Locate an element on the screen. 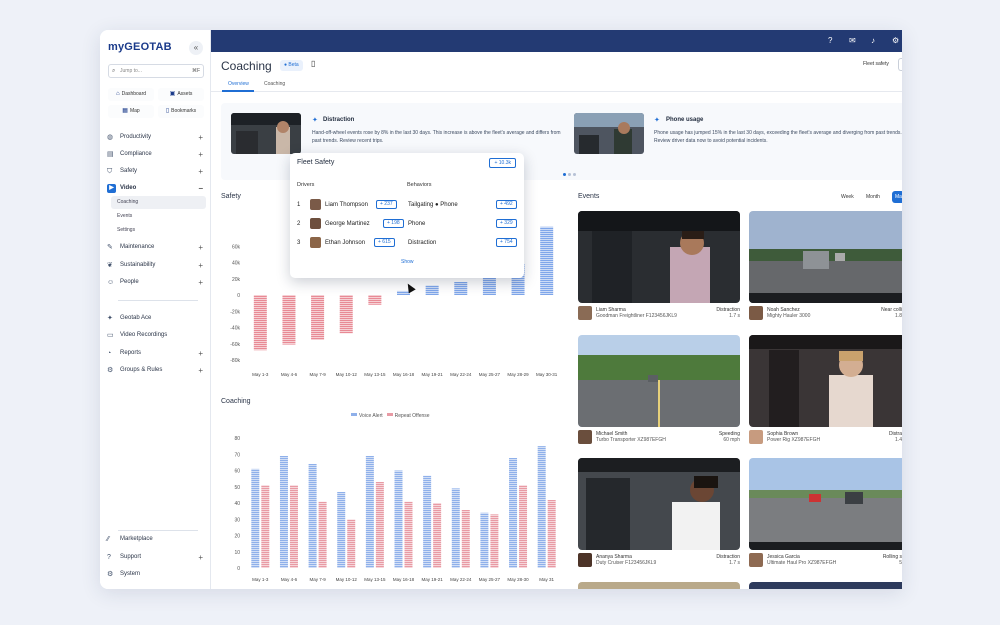 The height and width of the screenshot is (625, 1000). subnav-settings: Settings is located at coordinates (158, 230).